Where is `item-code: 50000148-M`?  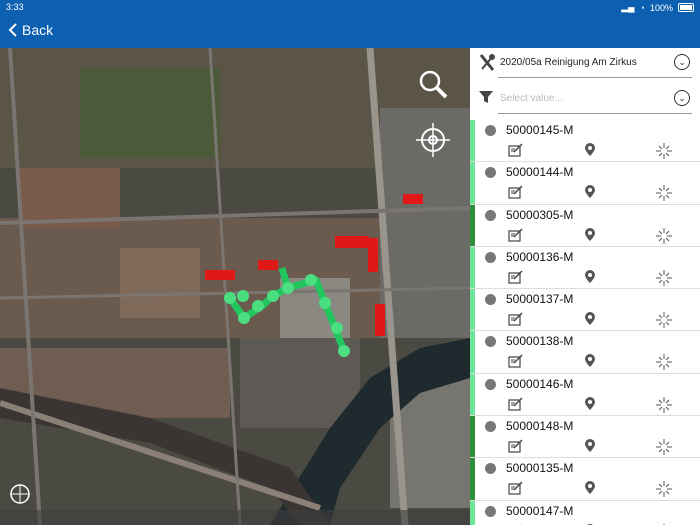 item-code: 50000148-M is located at coordinates (540, 426).